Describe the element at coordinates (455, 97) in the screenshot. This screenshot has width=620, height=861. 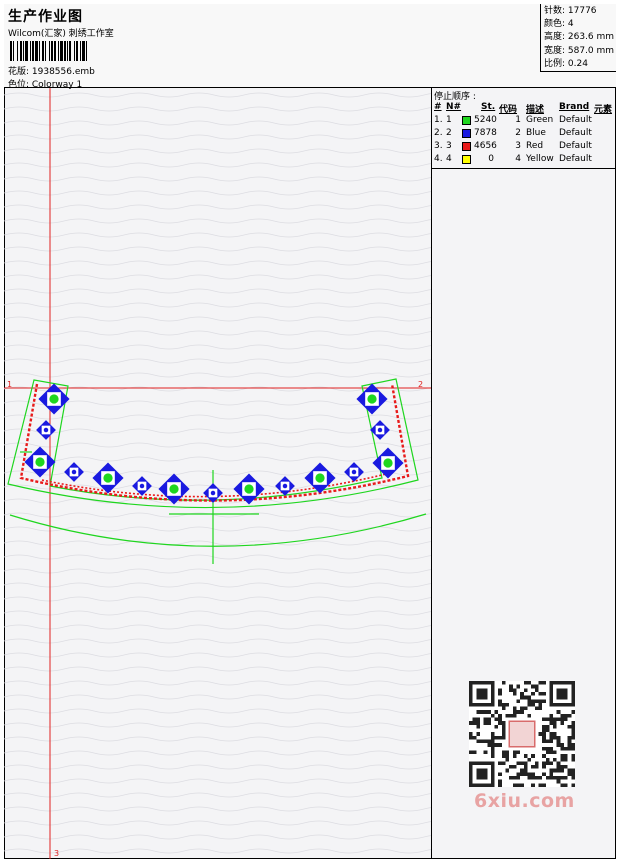
I see `stop-sequence-title: 停止顺序 :` at that location.